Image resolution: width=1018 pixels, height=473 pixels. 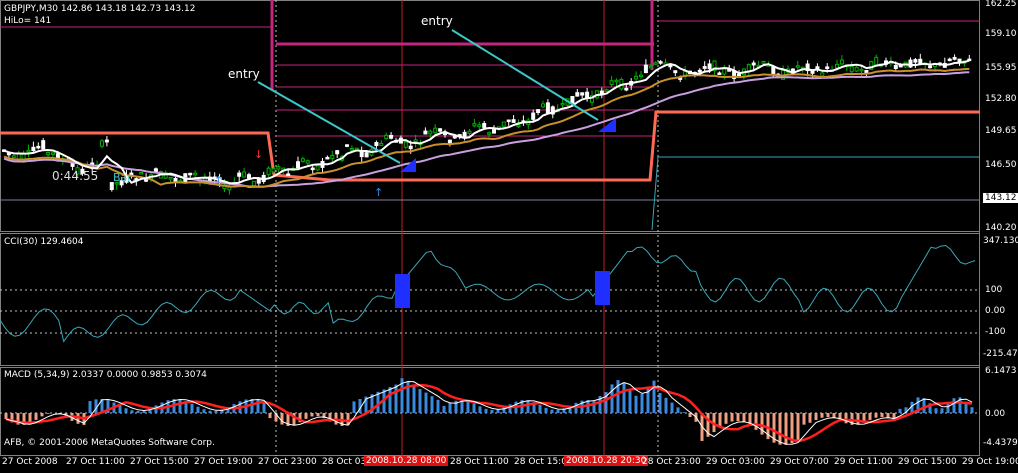 I want to click on cci-axis-label: 100, so click(x=993, y=290).